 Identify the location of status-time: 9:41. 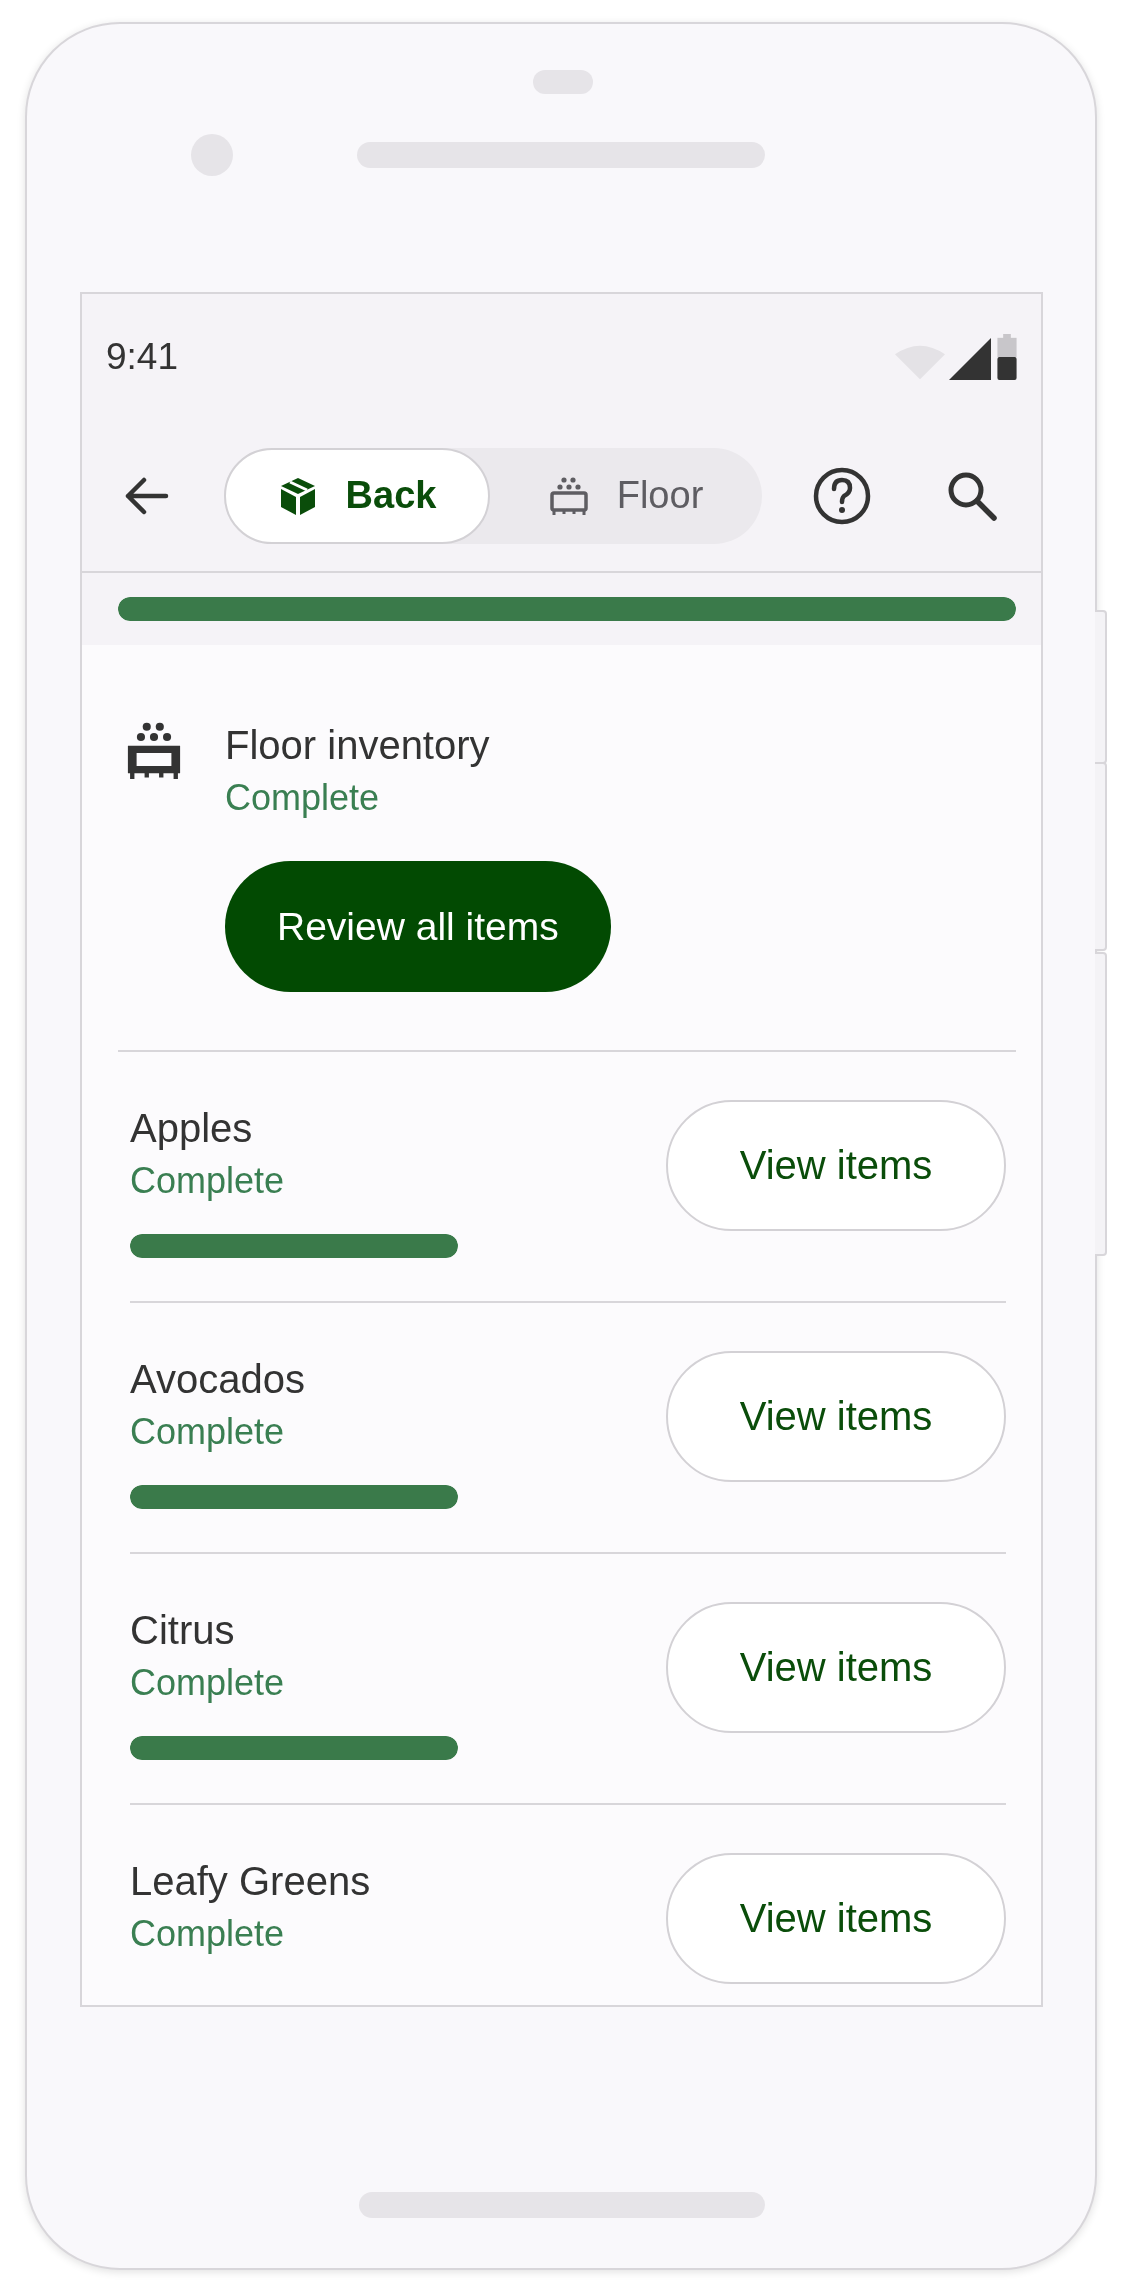
(142, 357).